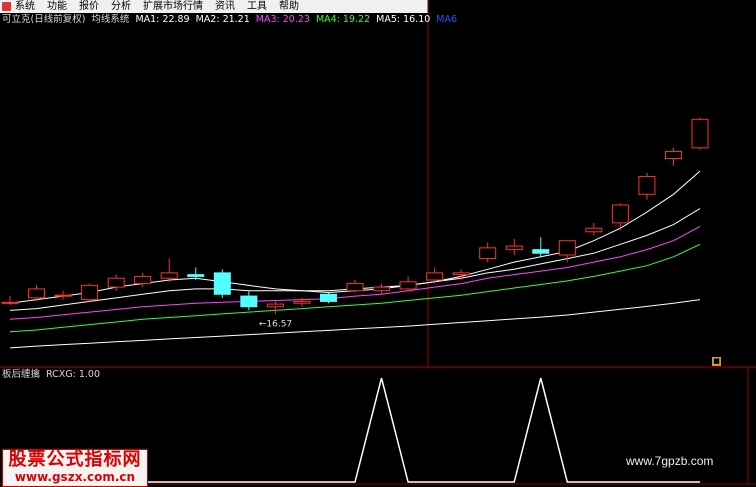 The image size is (756, 487). What do you see at coordinates (110, 19) in the screenshot?
I see `indicator-name: 均线系统` at bounding box center [110, 19].